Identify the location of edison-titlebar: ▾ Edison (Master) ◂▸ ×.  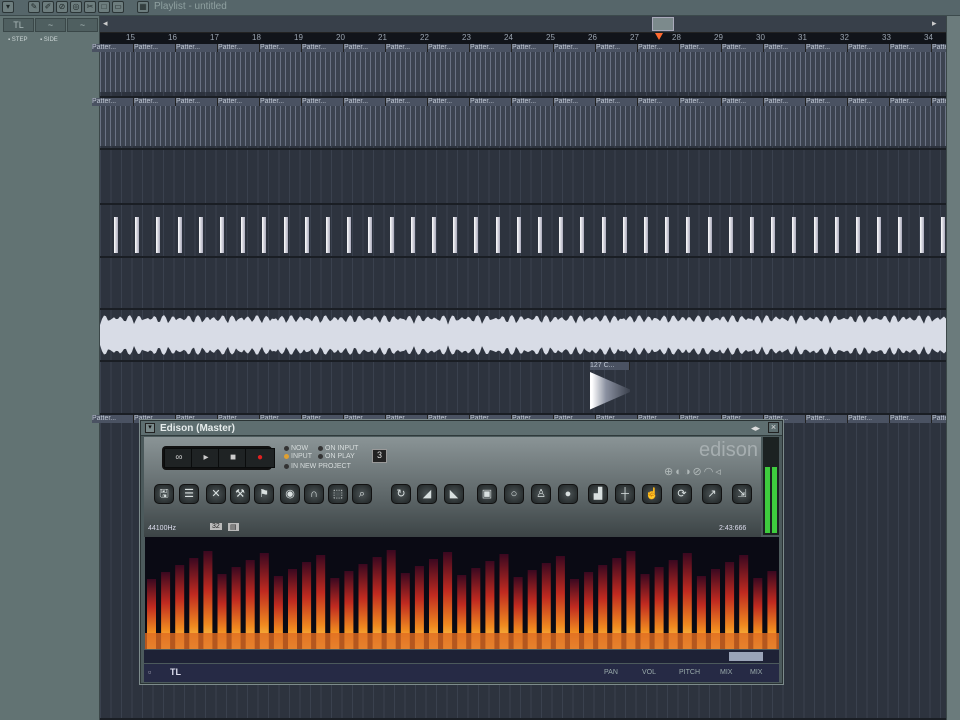
(461, 428).